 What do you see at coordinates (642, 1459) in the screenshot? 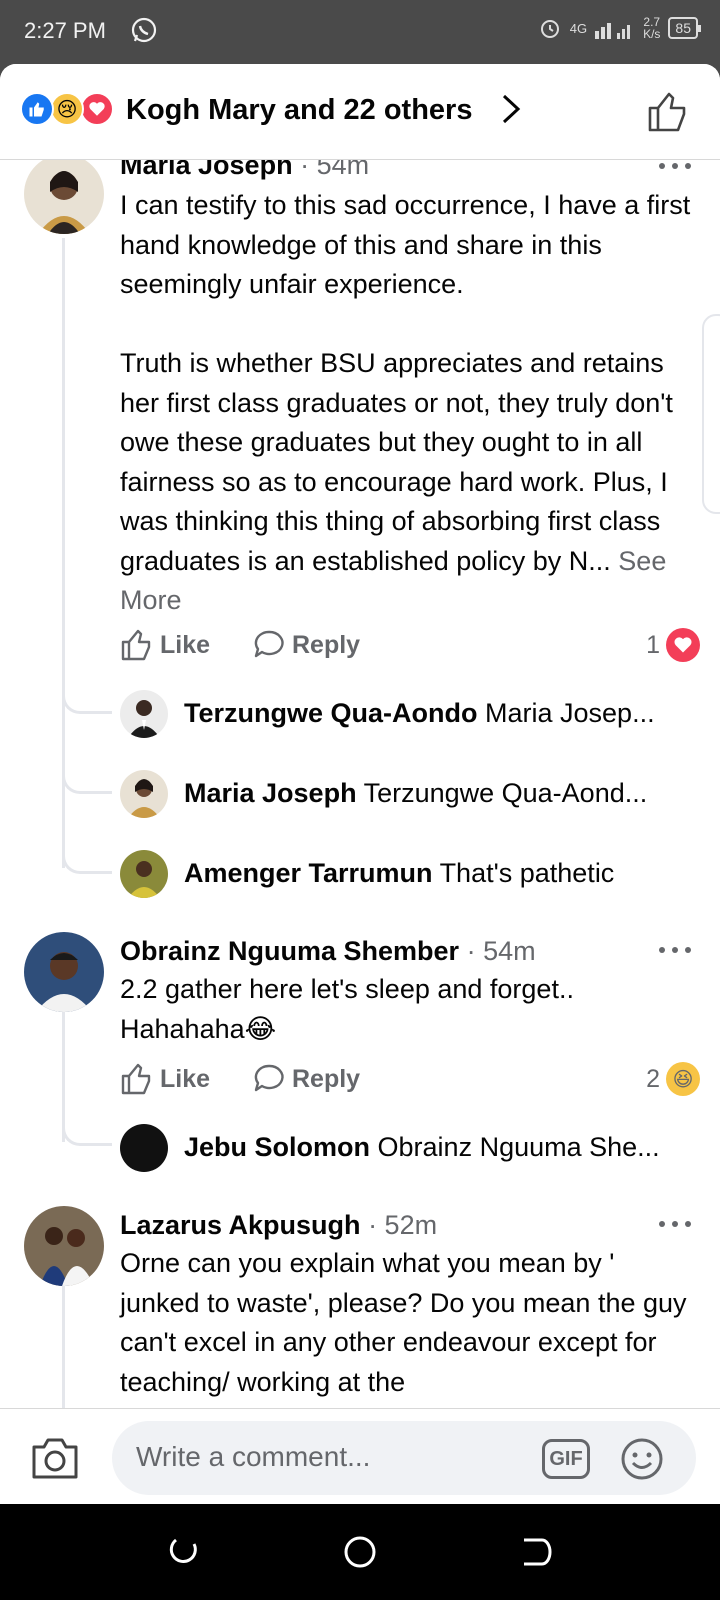
I see `emoji-icon` at bounding box center [642, 1459].